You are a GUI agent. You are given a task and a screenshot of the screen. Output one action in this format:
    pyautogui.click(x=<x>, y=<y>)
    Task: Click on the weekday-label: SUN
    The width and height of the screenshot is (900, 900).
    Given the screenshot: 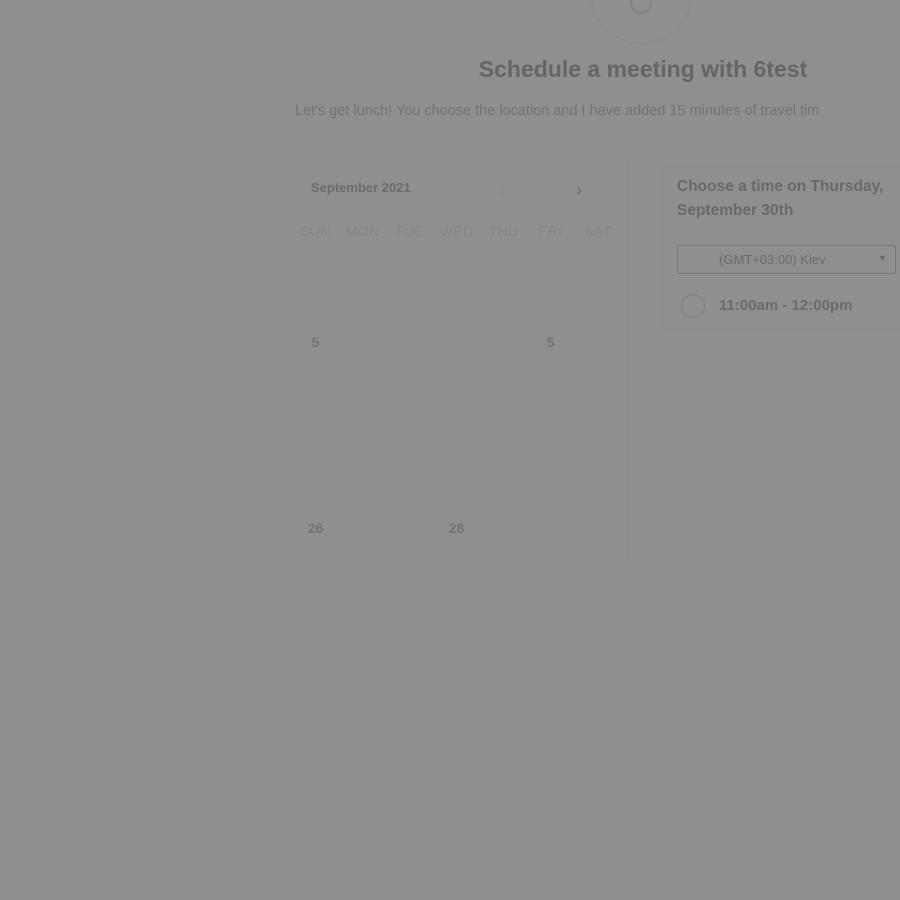 What is the action you would take?
    pyautogui.click(x=315, y=231)
    